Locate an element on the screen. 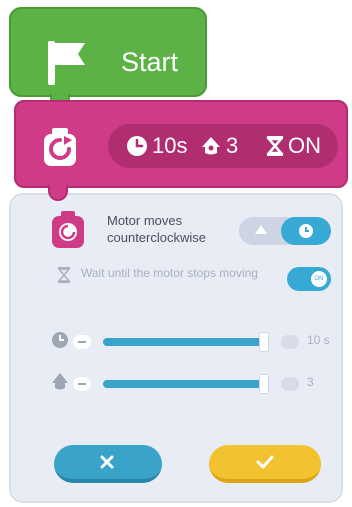 Image resolution: width=352 pixels, height=507 pixels. speed-minus-button is located at coordinates (82, 384).